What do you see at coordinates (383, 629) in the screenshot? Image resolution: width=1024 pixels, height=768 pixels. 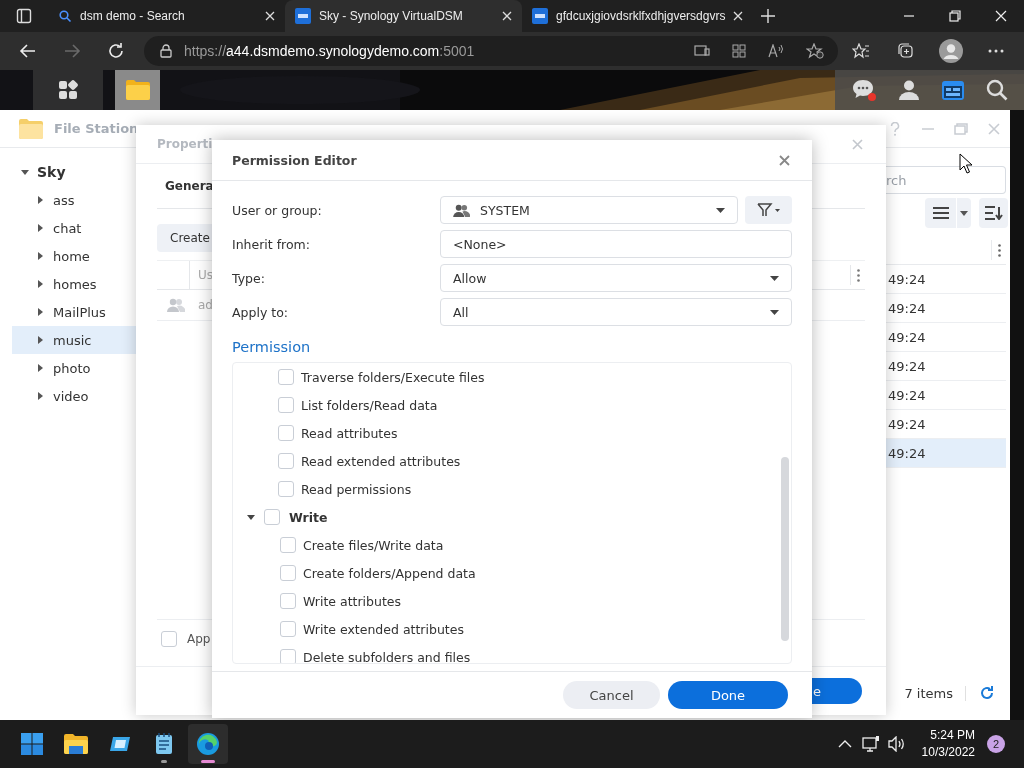 I see `permission-label: Write extended attributes` at bounding box center [383, 629].